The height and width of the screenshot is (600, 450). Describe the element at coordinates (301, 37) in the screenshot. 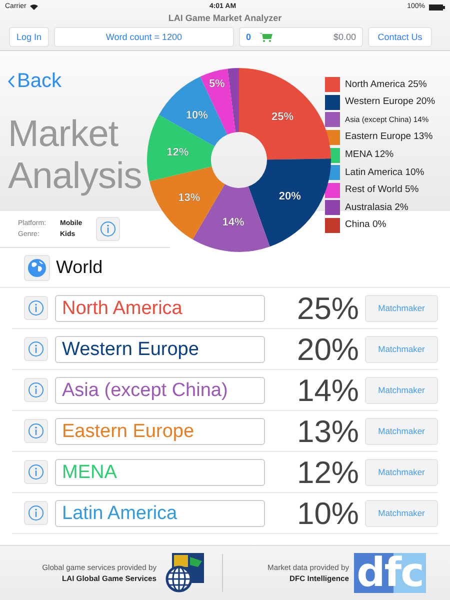

I see `cart-field: 0 $0.00` at that location.